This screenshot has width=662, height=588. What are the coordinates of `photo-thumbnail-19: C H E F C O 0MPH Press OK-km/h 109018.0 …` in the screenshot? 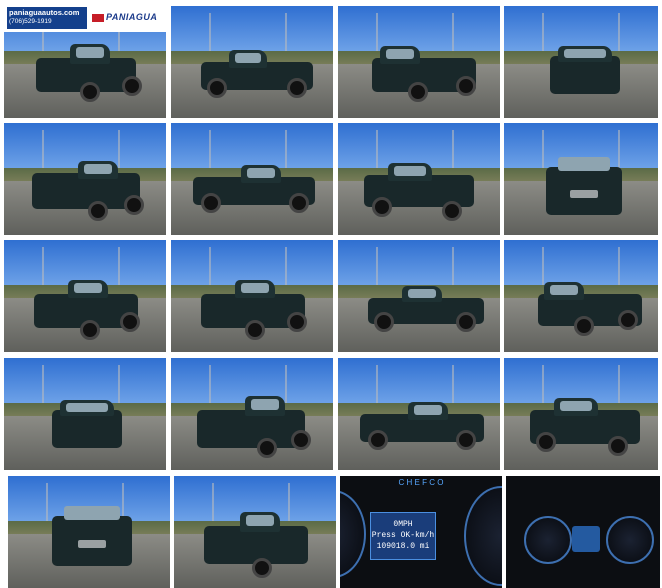 It's located at (421, 532).